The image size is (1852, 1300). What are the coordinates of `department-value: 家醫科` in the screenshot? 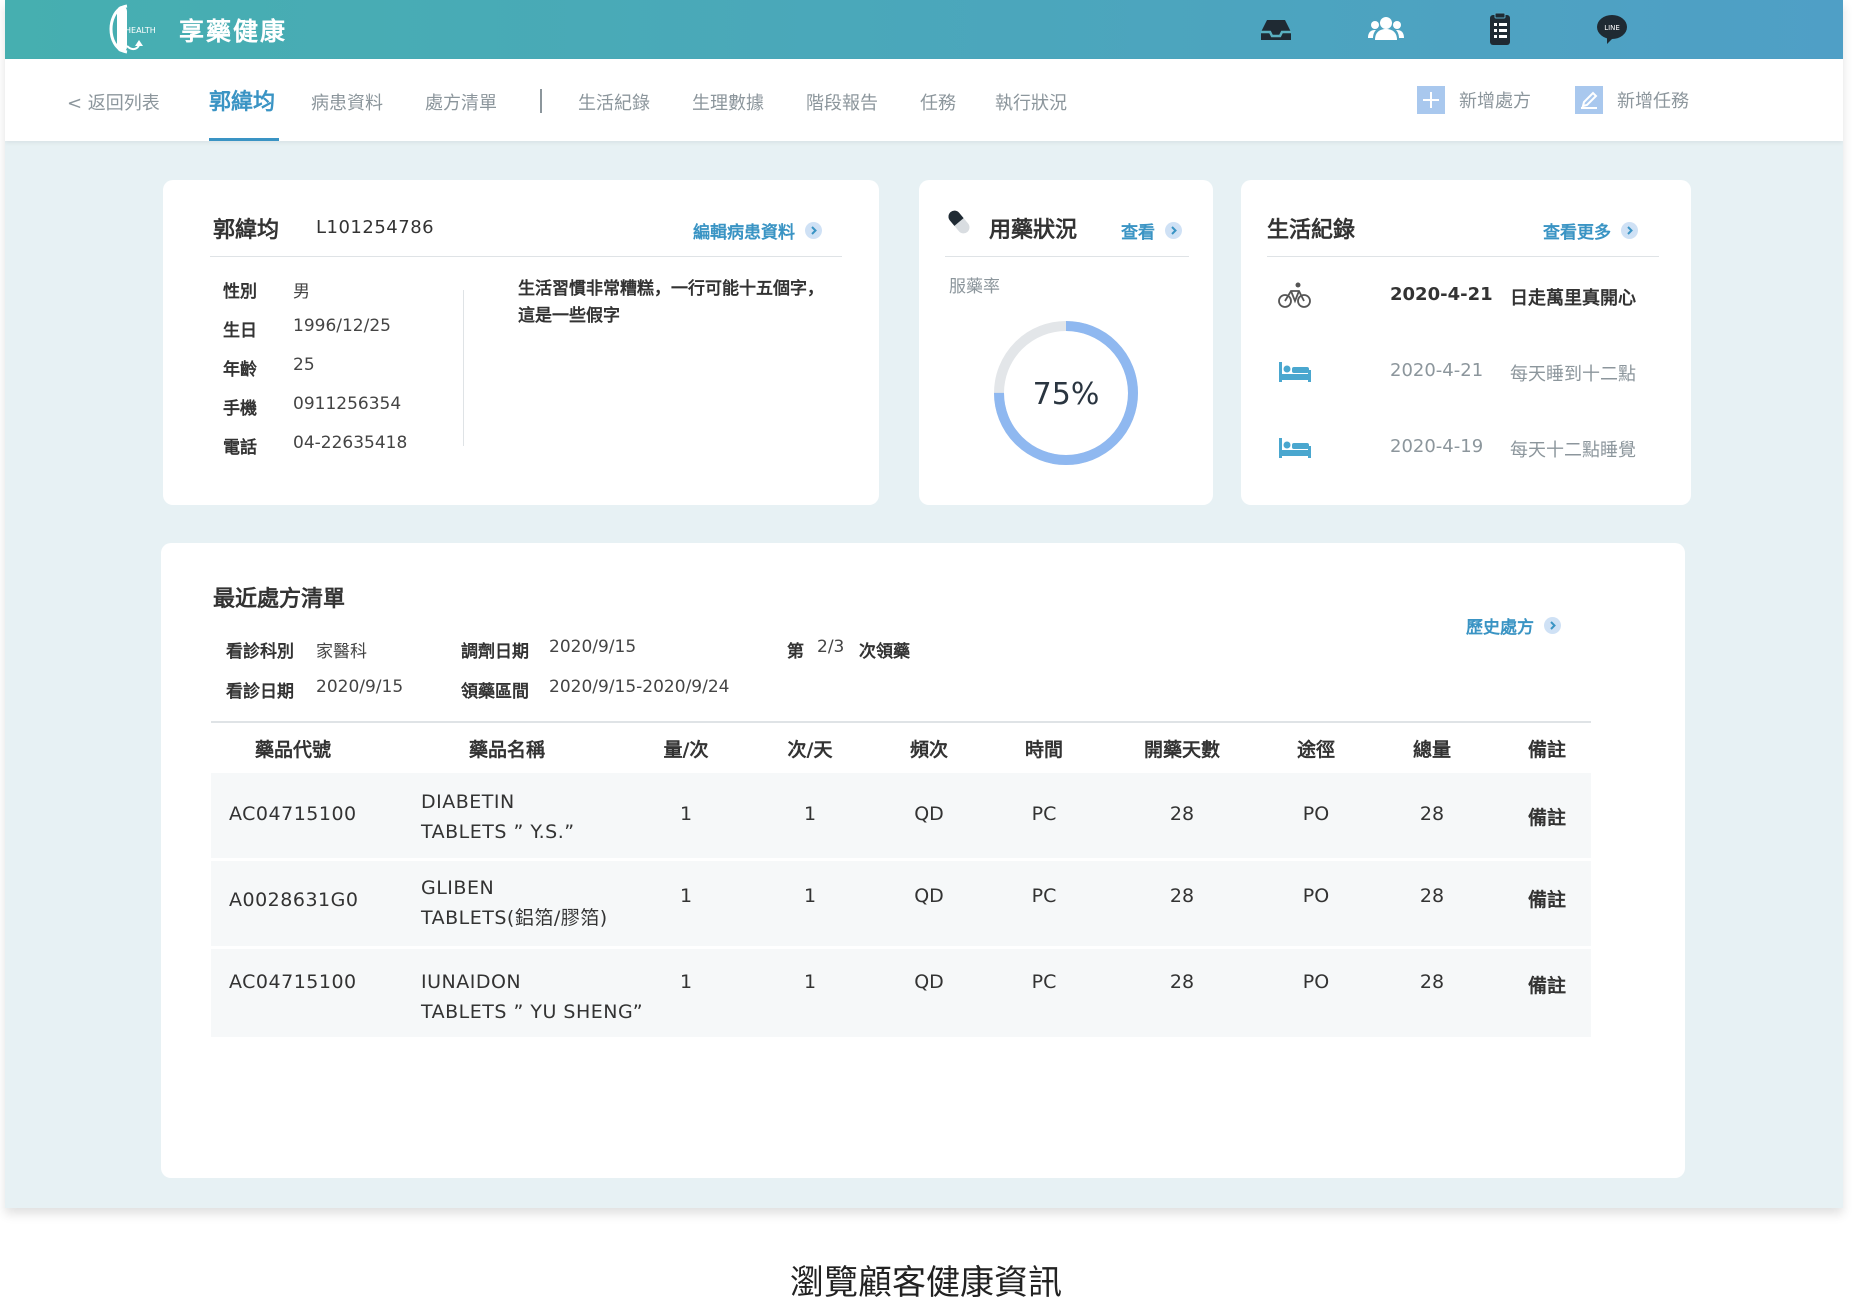 It's located at (341, 652).